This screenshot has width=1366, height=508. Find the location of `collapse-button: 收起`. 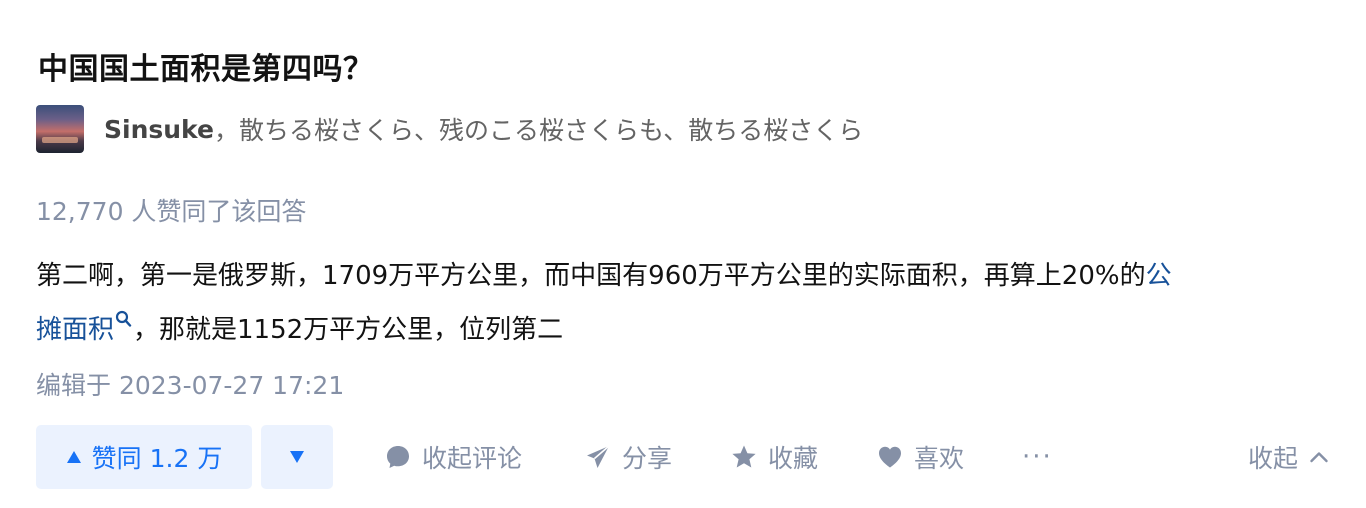

collapse-button: 收起 is located at coordinates (1289, 457).